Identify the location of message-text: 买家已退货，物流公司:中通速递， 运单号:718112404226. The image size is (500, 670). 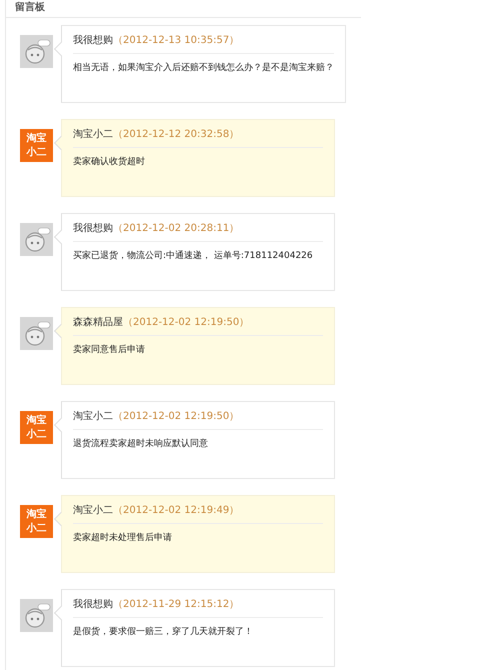
(193, 256).